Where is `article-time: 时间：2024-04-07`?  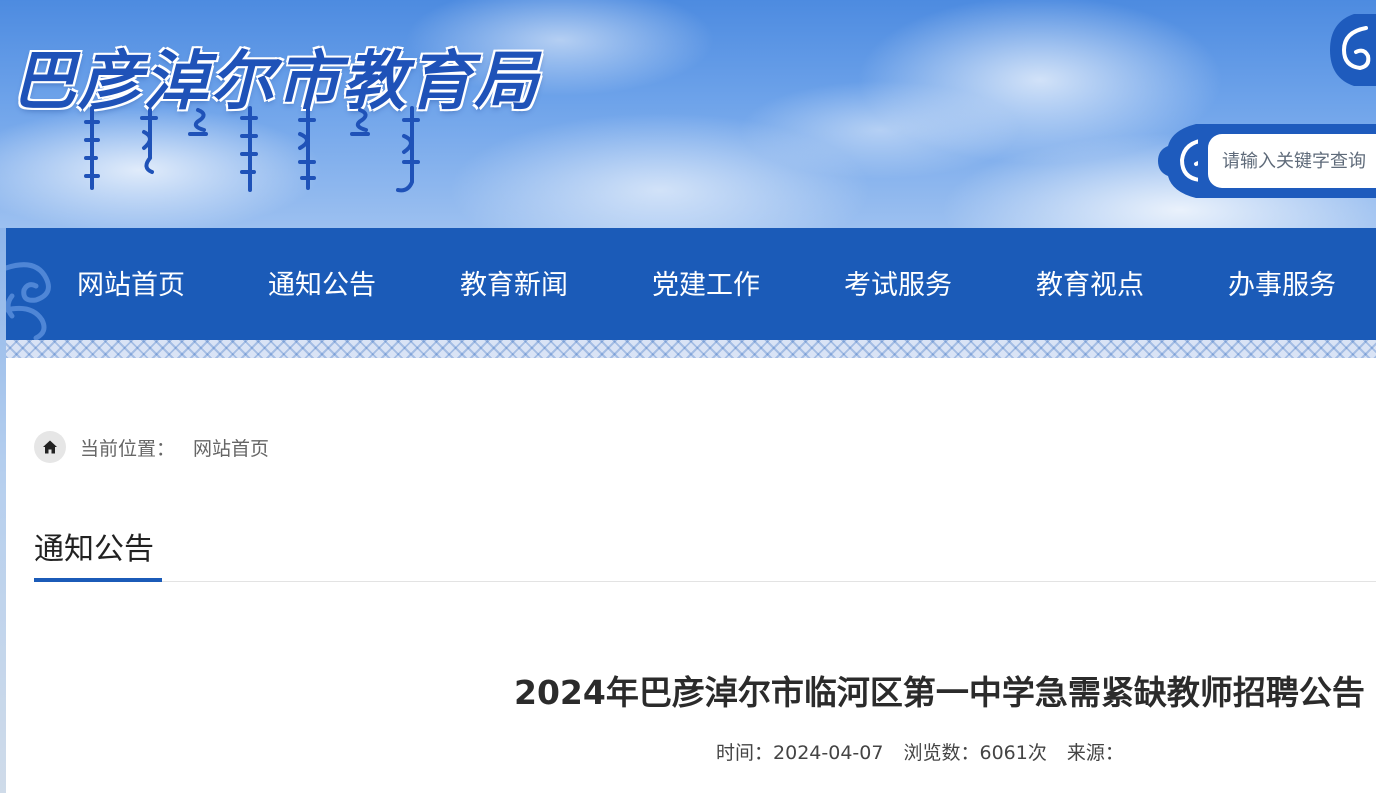
article-time: 时间：2024-04-07 is located at coordinates (799, 753).